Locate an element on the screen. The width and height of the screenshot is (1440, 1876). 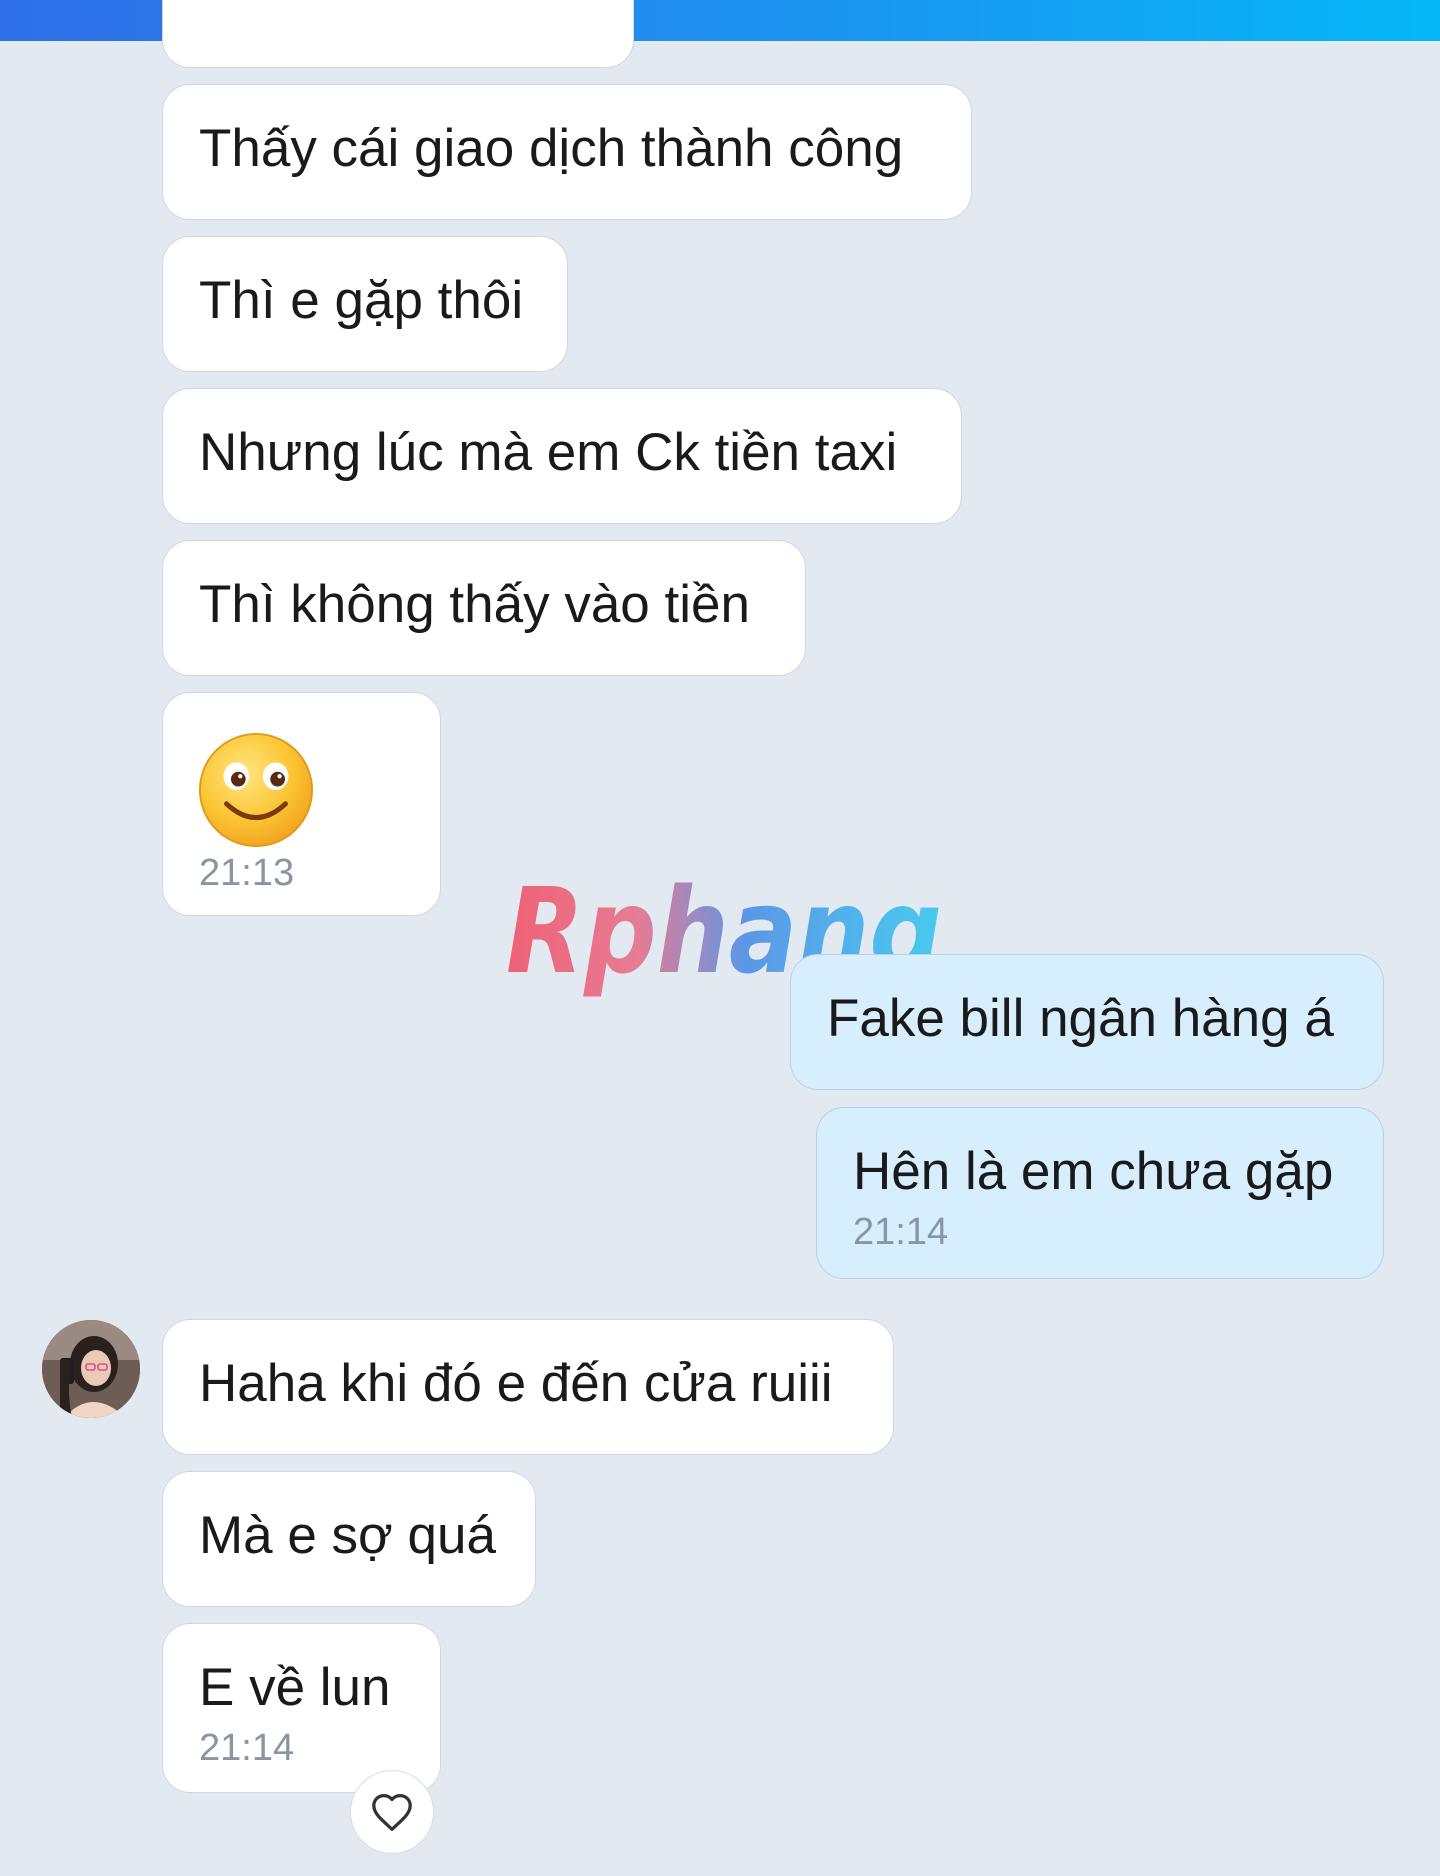
message-bubble: E về lun 21:14 is located at coordinates (301, 1708).